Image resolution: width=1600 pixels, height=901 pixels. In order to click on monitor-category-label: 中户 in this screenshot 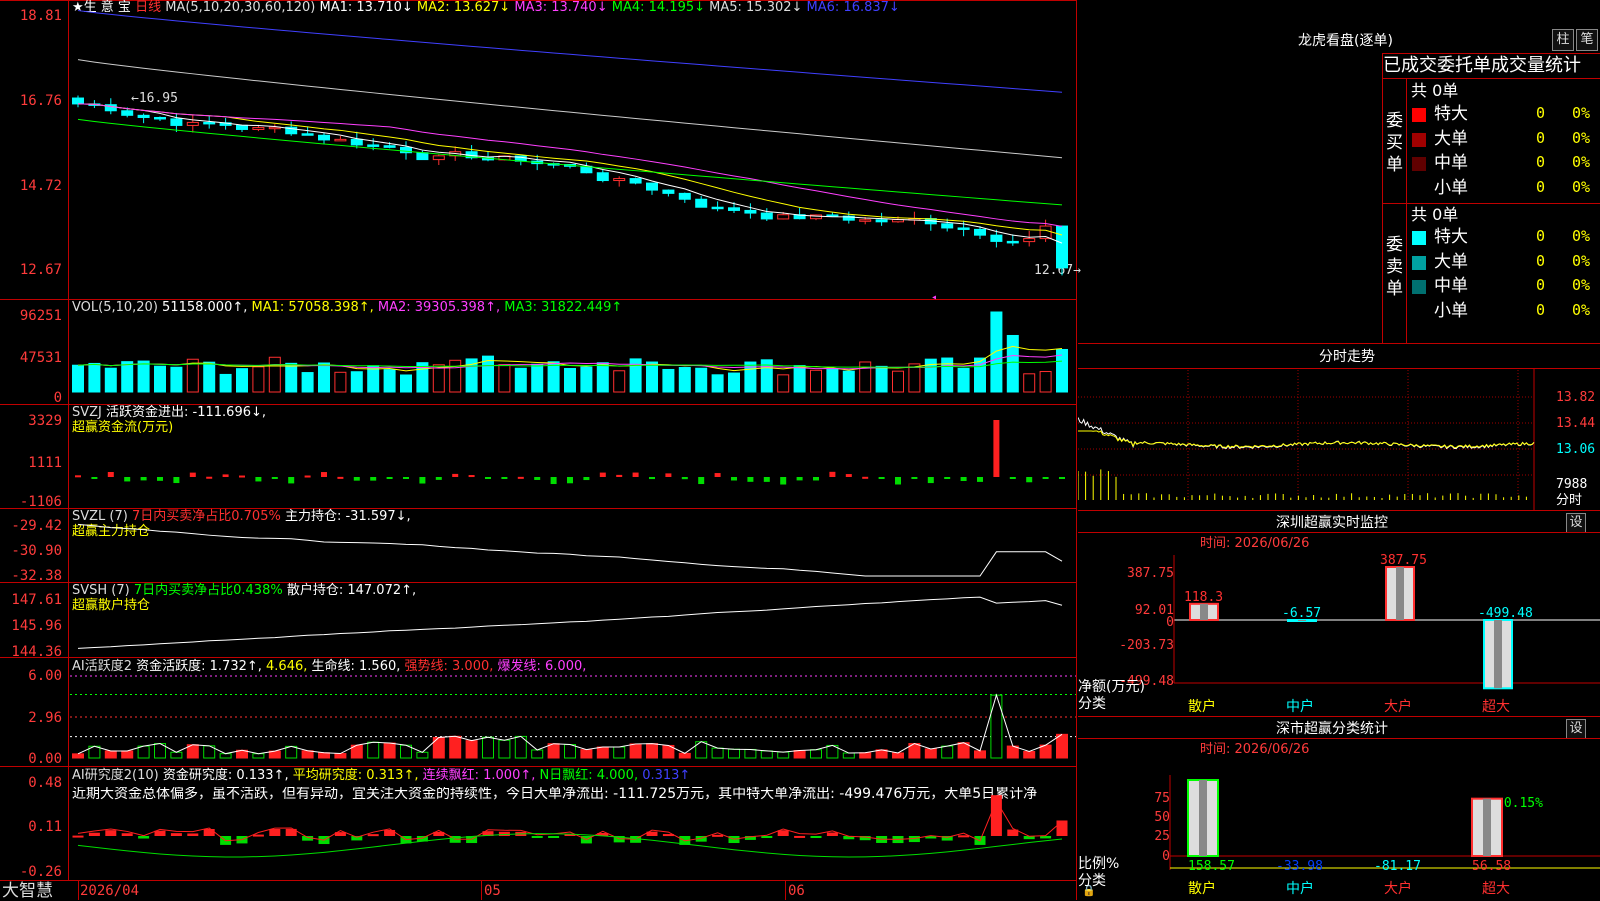, I will do `click(1300, 706)`.